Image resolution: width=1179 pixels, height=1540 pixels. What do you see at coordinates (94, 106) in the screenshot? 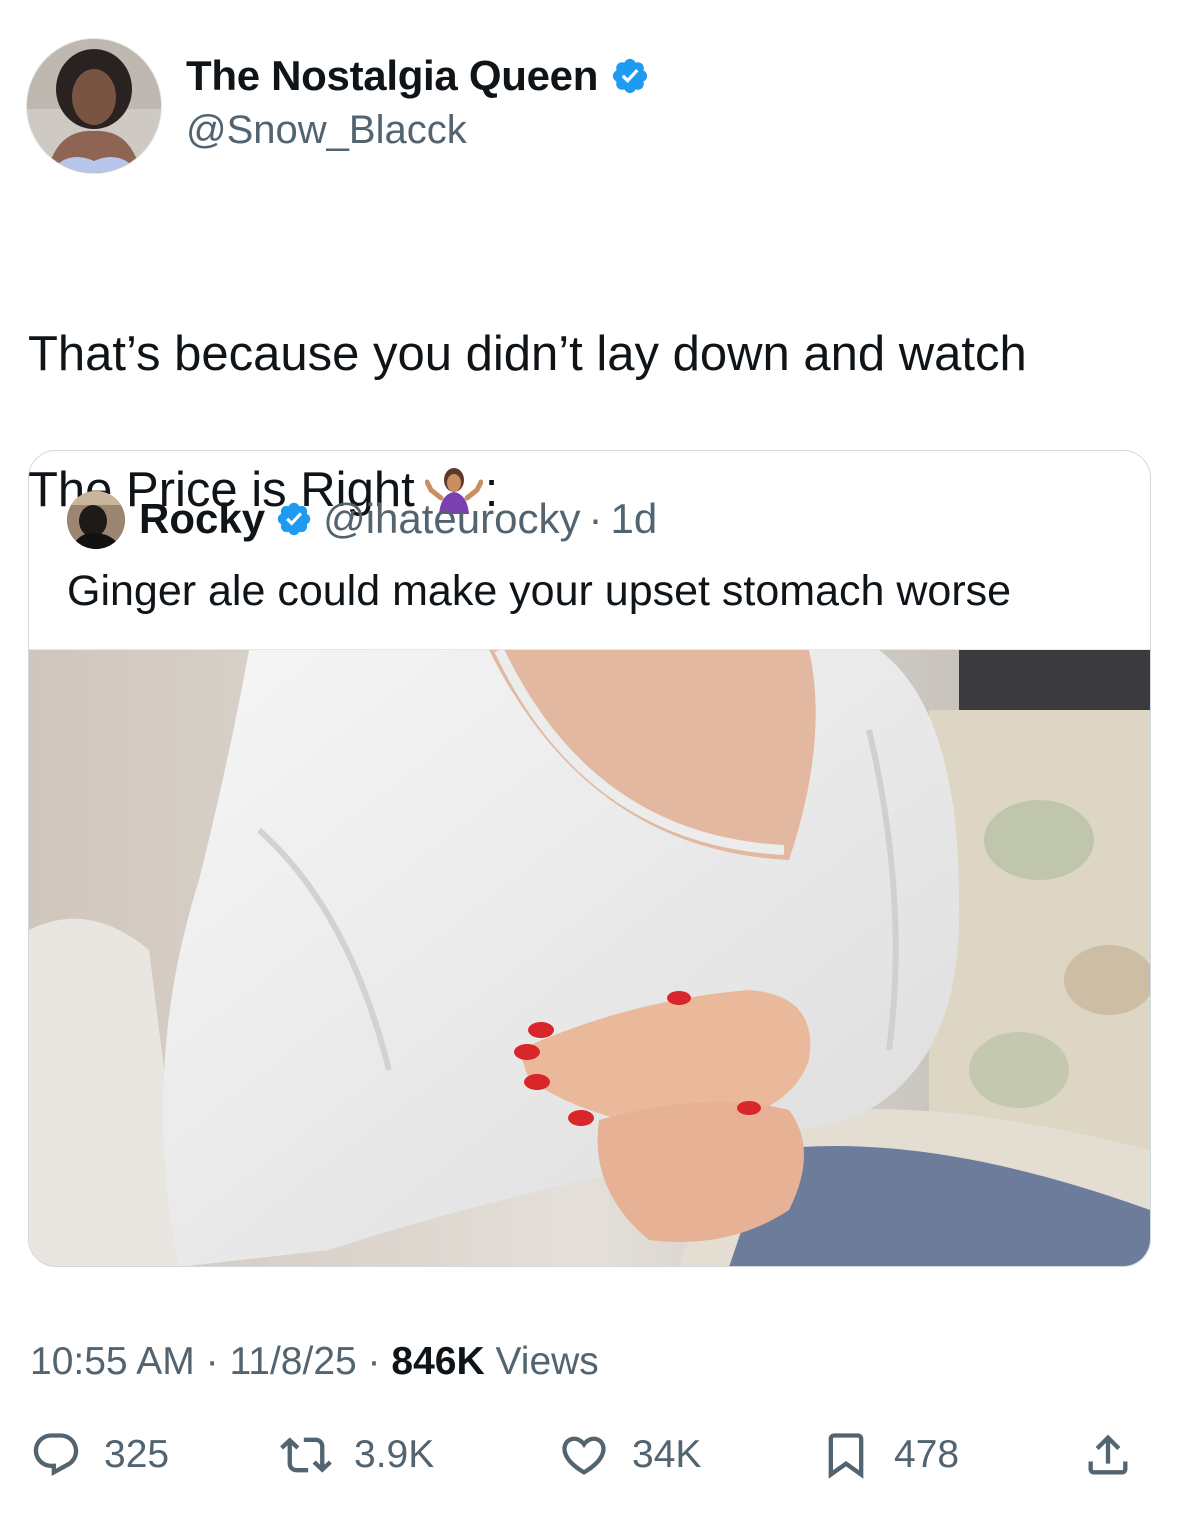
I see `author-avatar` at bounding box center [94, 106].